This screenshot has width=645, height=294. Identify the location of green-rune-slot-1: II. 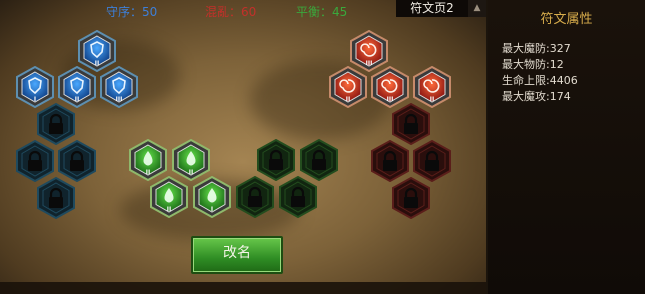
(148, 160).